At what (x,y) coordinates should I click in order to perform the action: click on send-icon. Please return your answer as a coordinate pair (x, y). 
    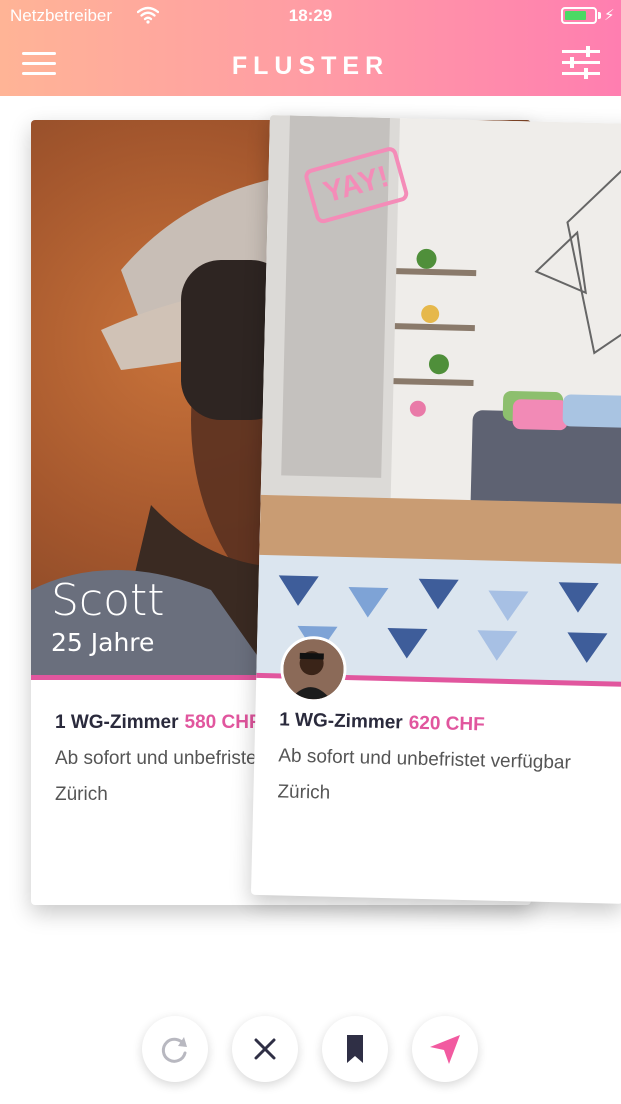
    Looking at the image, I should click on (445, 1049).